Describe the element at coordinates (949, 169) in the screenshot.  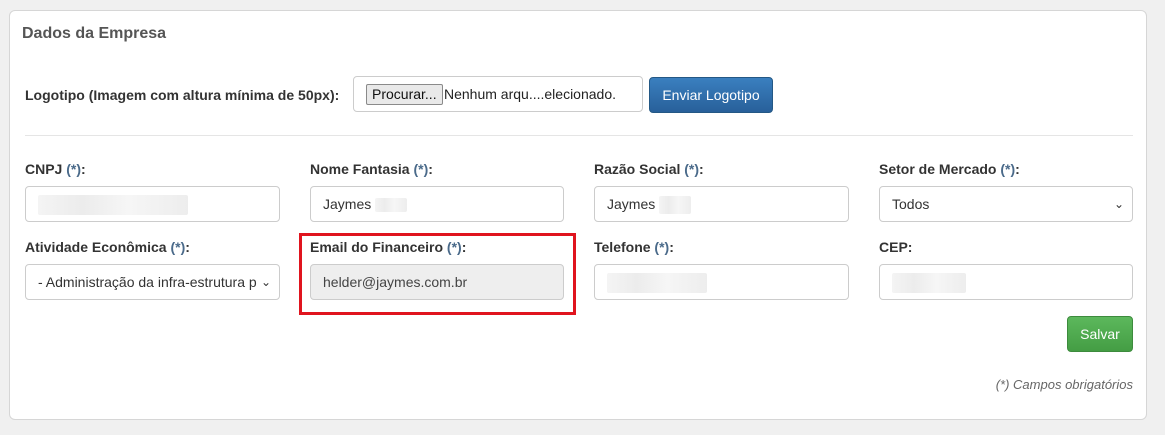
I see `setor-label: Setor de Mercado (*):` at that location.